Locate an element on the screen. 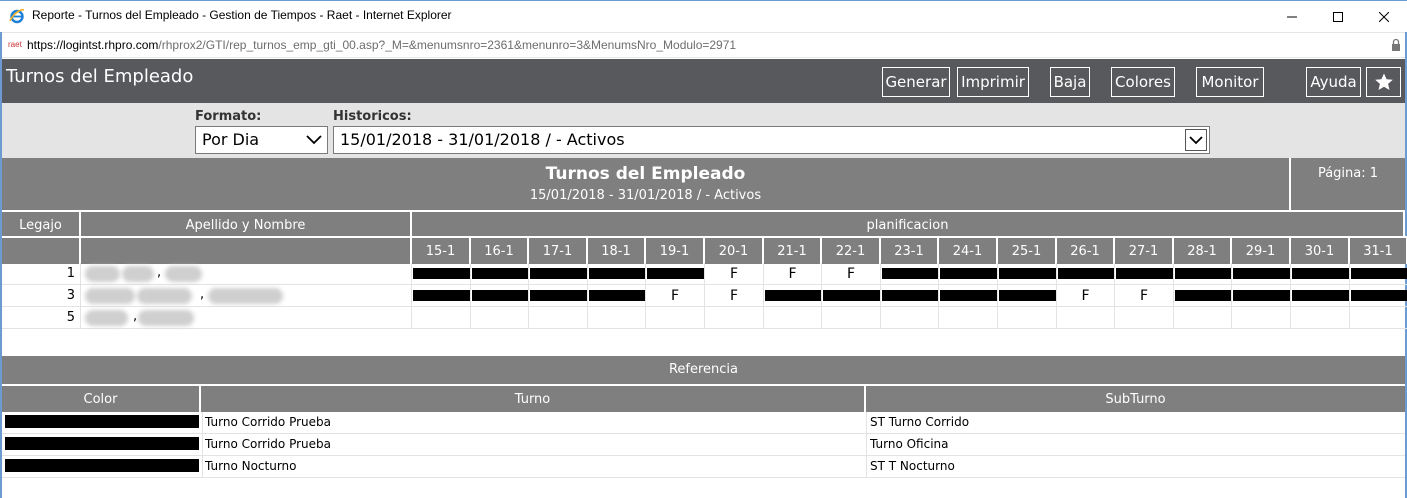 The image size is (1407, 498). favorite-button is located at coordinates (1383, 82).